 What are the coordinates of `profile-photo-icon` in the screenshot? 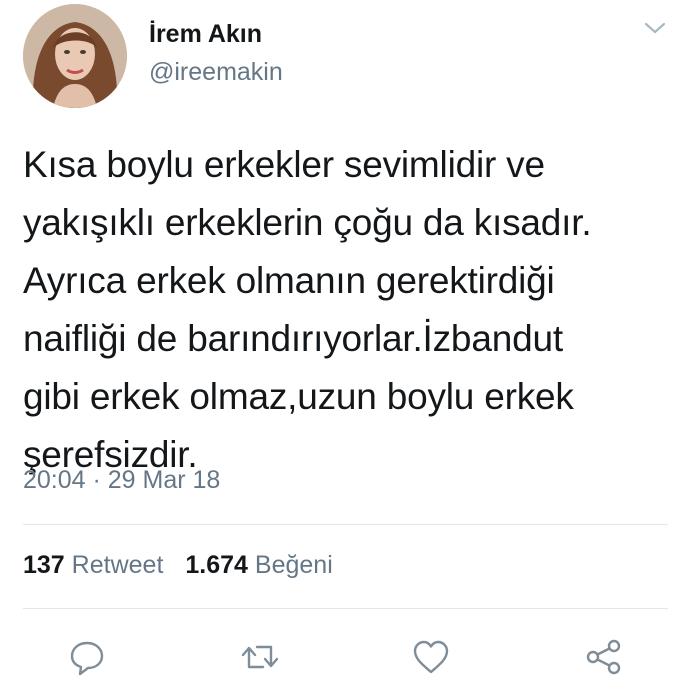 It's located at (75, 56).